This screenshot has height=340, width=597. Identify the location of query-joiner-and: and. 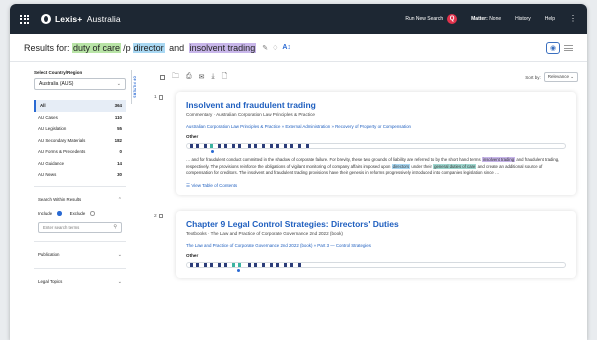
(177, 47).